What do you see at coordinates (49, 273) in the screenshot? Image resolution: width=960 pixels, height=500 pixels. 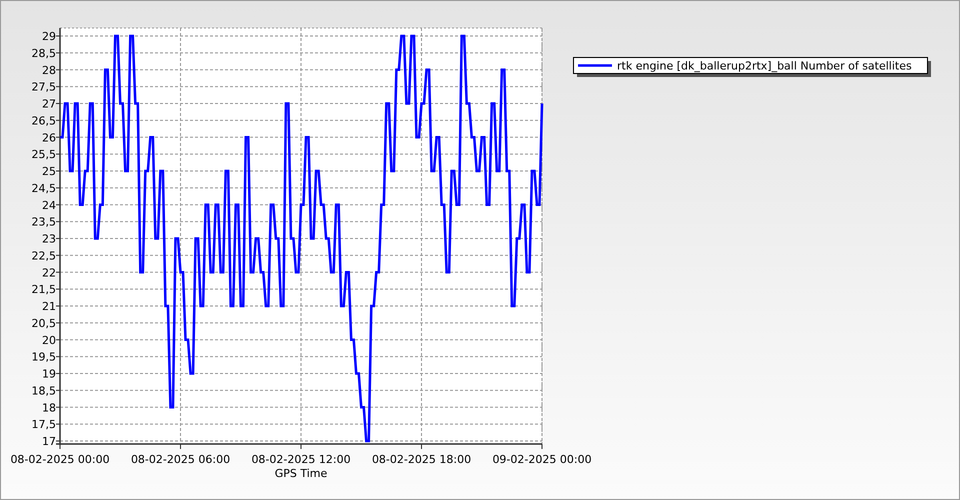 I see `axis-tick-label: 22` at bounding box center [49, 273].